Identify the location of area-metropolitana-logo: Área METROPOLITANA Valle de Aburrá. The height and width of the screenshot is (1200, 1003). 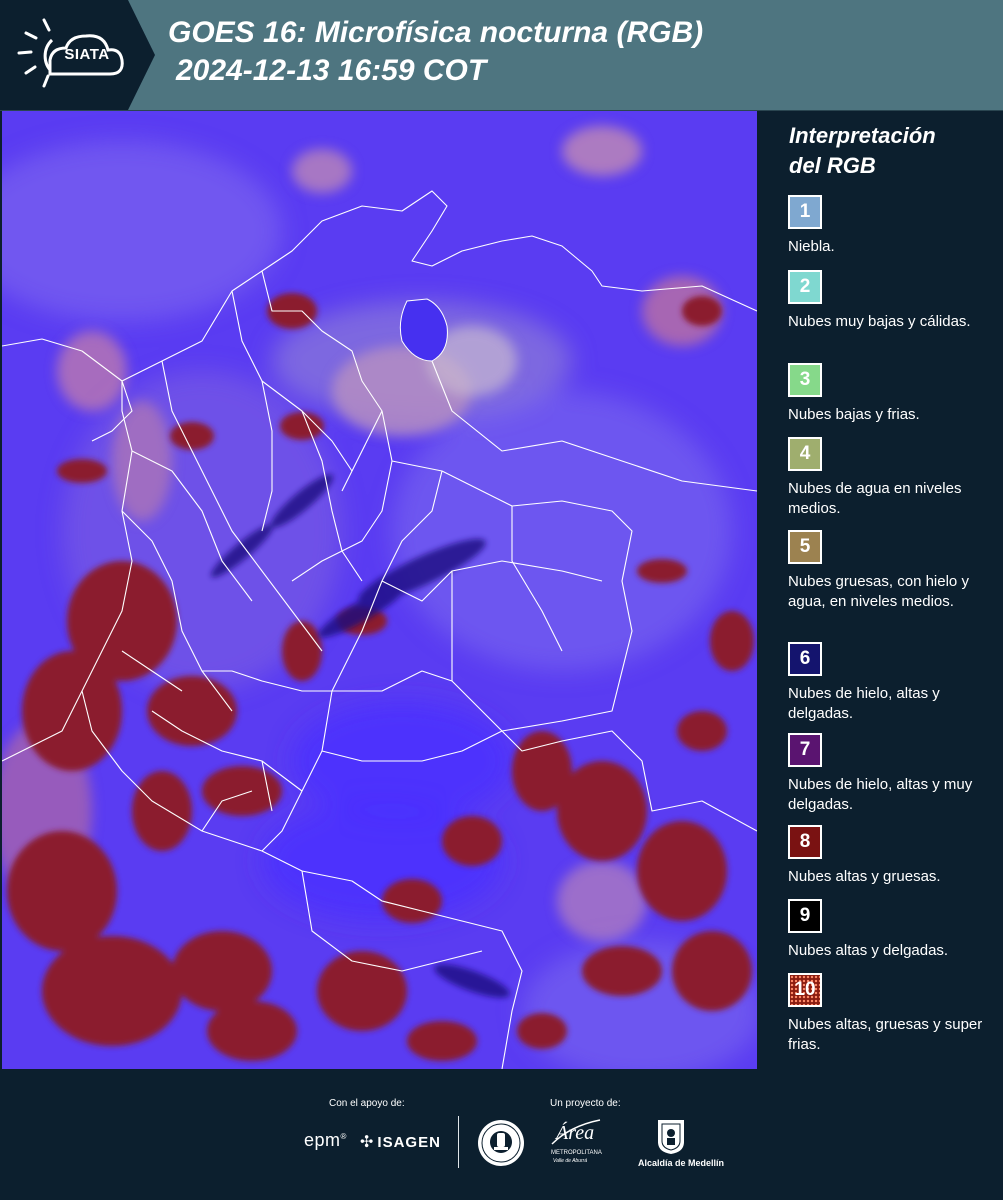
(576, 1143).